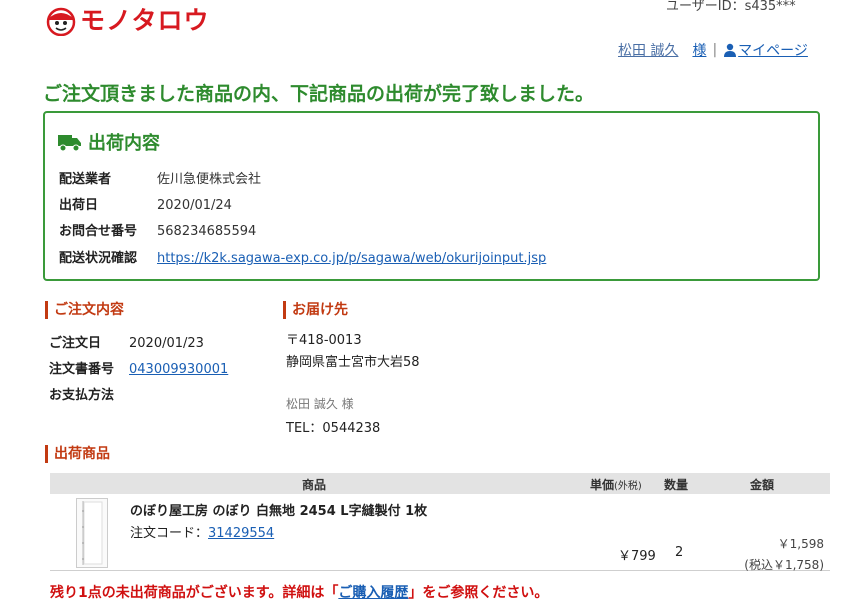 The height and width of the screenshot is (603, 862). What do you see at coordinates (166, 343) in the screenshot?
I see `order-date-value: 2020/01/23` at bounding box center [166, 343].